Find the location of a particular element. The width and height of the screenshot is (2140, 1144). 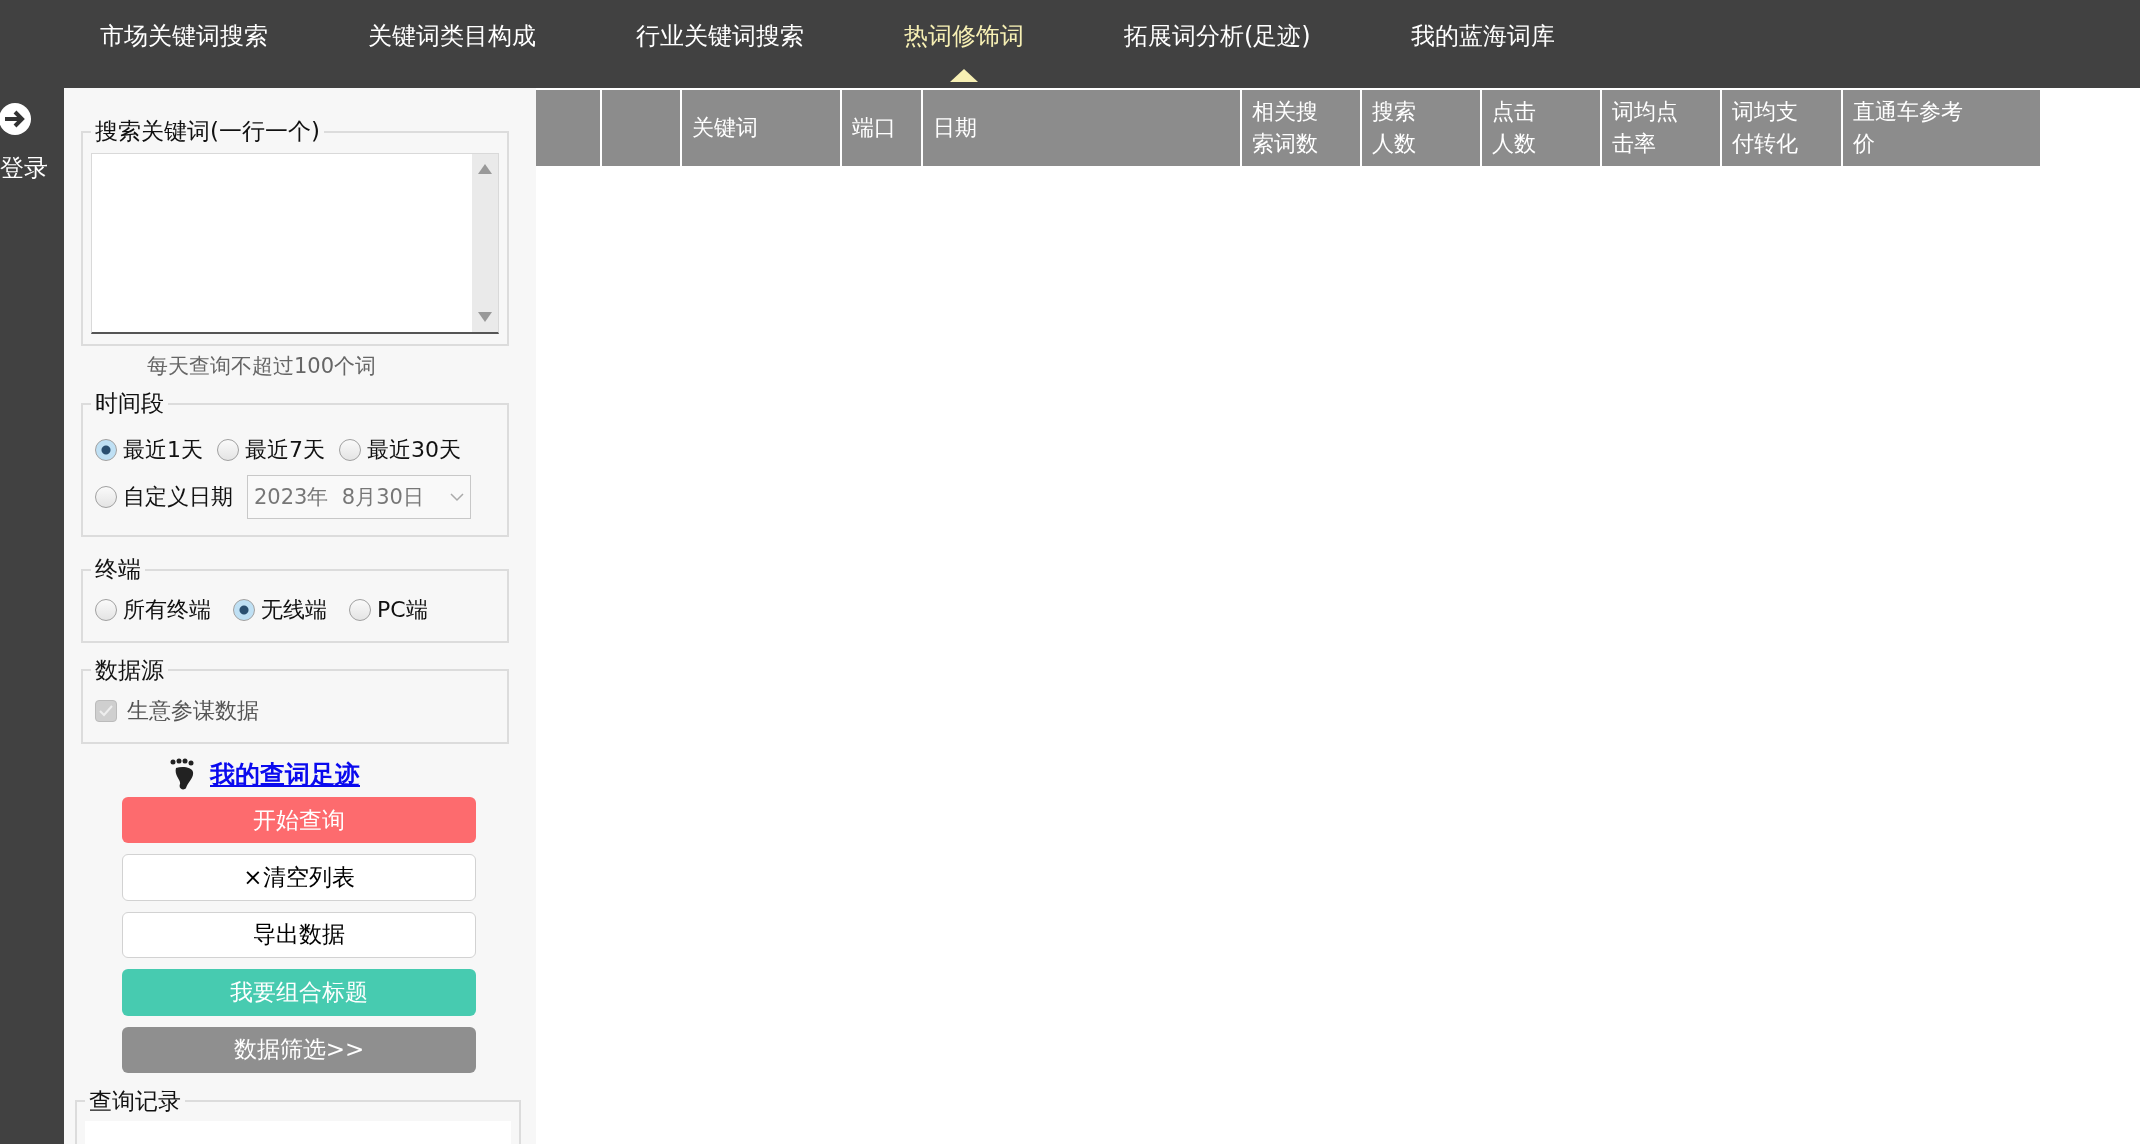

login-arrow-icon is located at coordinates (17, 119).